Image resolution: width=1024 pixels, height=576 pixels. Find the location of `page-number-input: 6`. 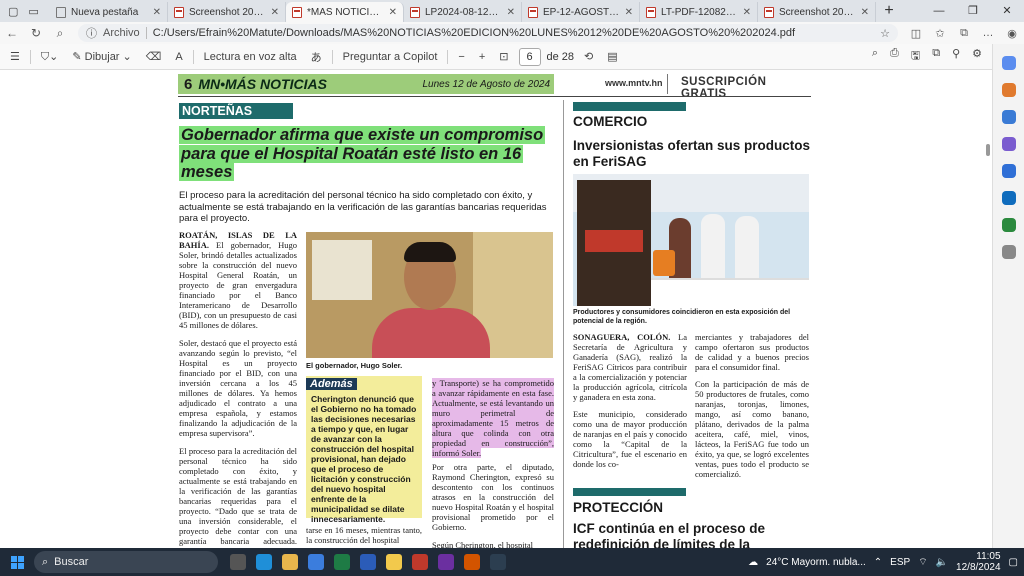

page-number-input: 6 is located at coordinates (529, 56).